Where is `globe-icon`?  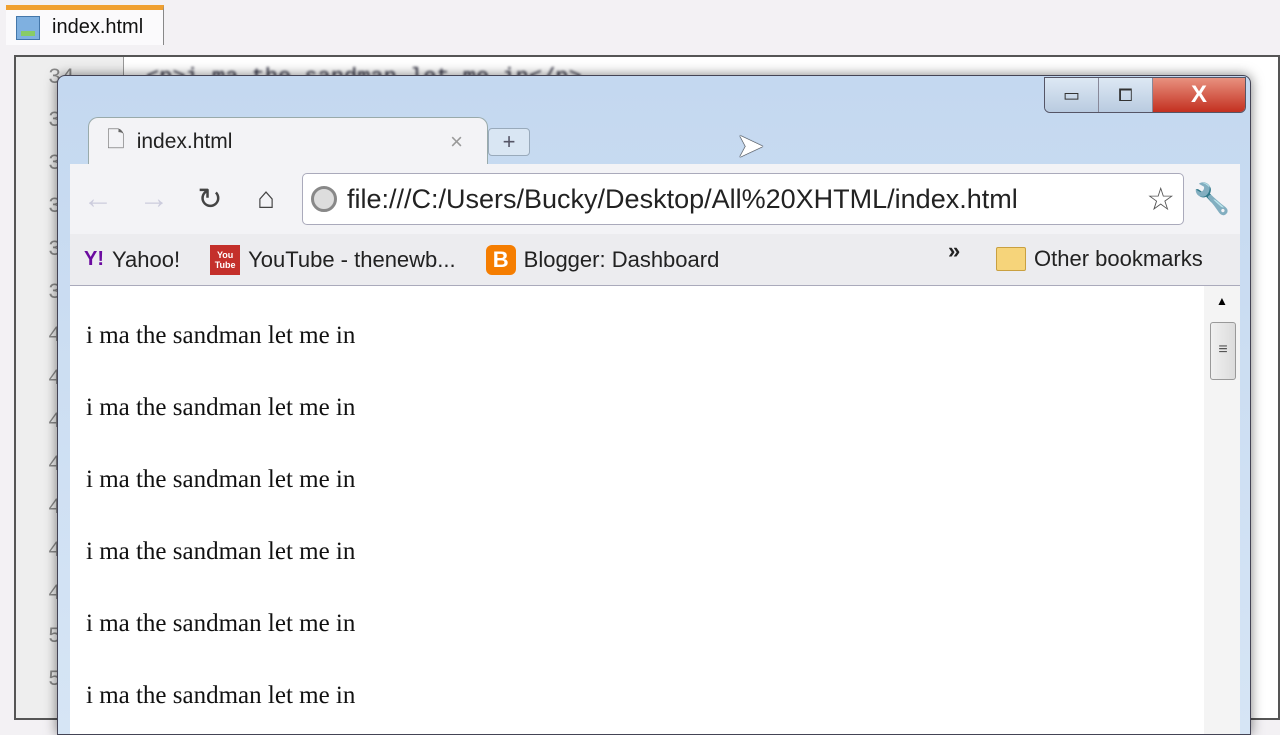 globe-icon is located at coordinates (324, 199).